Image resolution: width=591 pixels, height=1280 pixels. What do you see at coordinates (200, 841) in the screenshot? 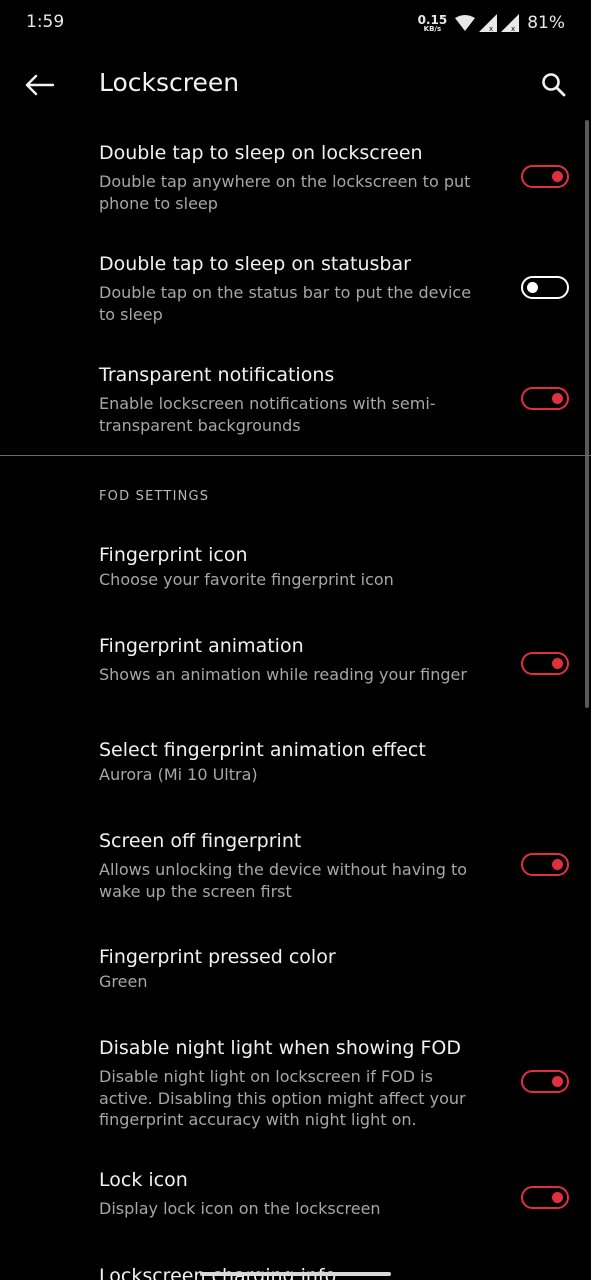
I see `pref-title: Screen off fingerprint` at bounding box center [200, 841].